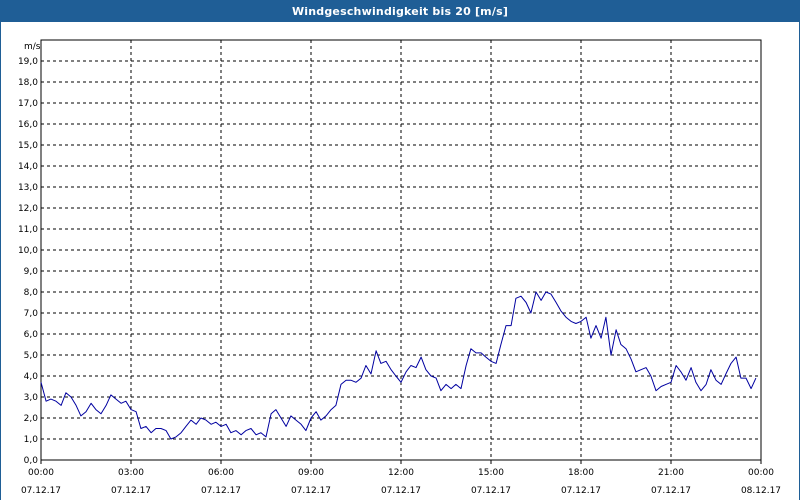  What do you see at coordinates (311, 473) in the screenshot?
I see `x-tick-time-label: 09:00` at bounding box center [311, 473].